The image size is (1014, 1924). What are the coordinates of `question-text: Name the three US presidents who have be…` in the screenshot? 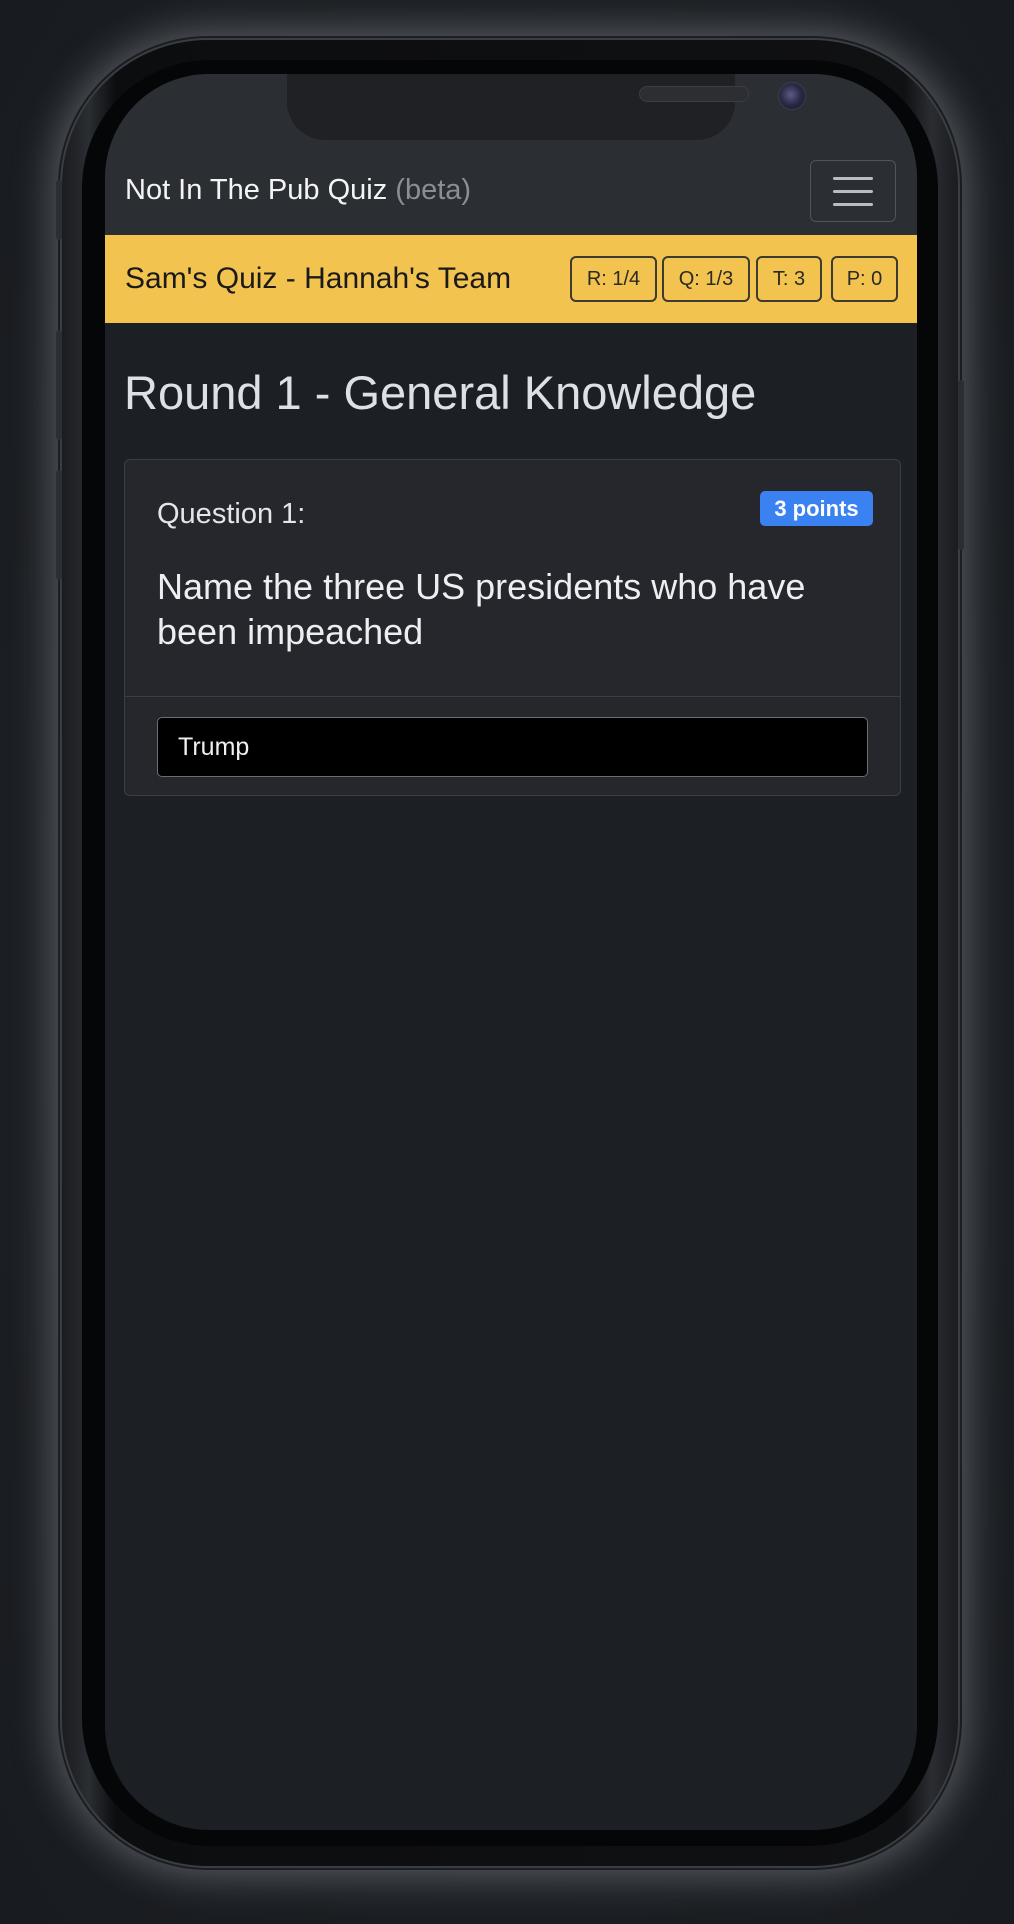 It's located at (481, 609).